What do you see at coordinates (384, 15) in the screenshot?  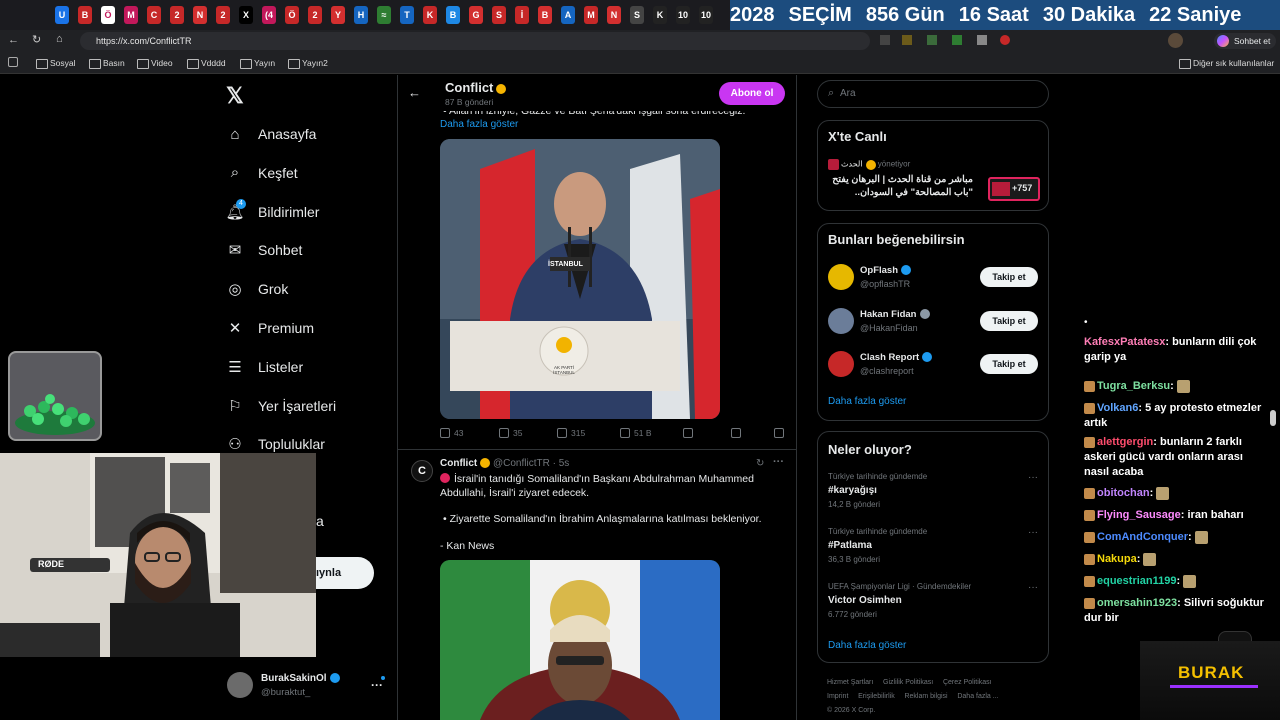 I see `browser-tab: ≈` at bounding box center [384, 15].